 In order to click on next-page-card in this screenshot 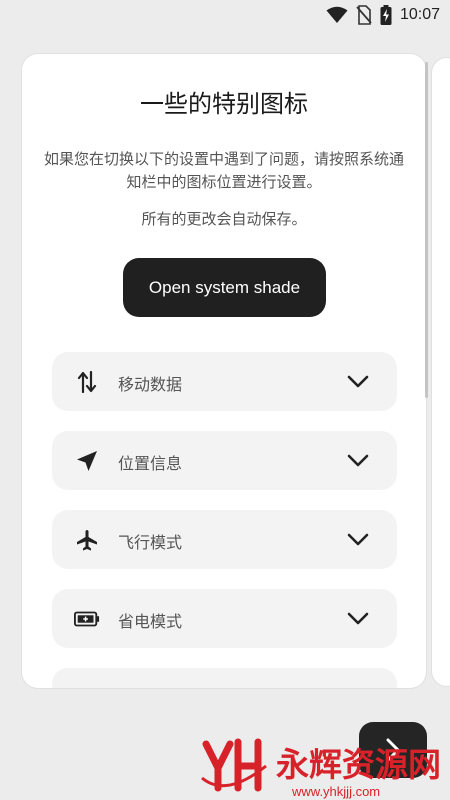, I will do `click(441, 372)`.